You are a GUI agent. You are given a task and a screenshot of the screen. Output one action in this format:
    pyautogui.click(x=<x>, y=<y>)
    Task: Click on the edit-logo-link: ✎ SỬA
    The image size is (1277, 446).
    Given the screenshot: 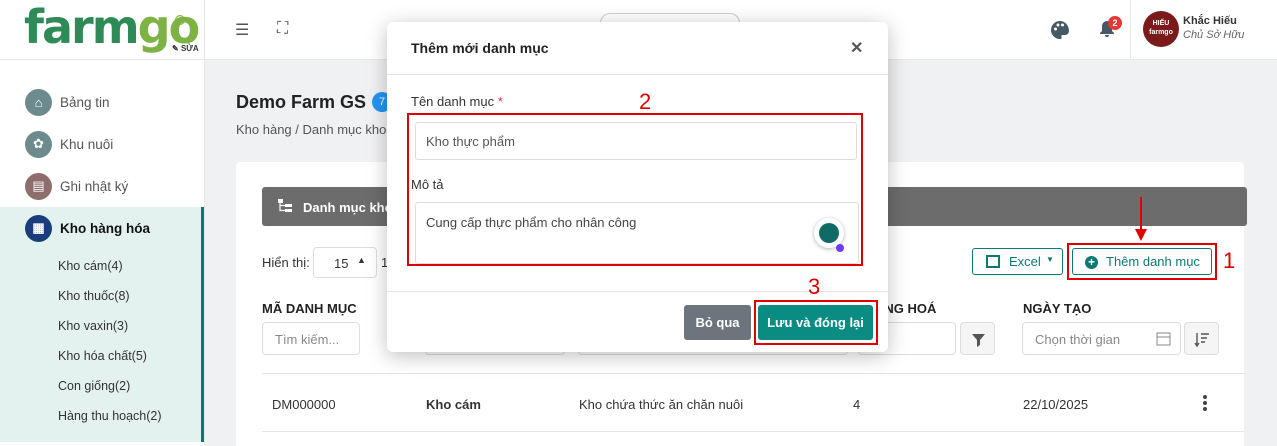 What is the action you would take?
    pyautogui.click(x=185, y=48)
    